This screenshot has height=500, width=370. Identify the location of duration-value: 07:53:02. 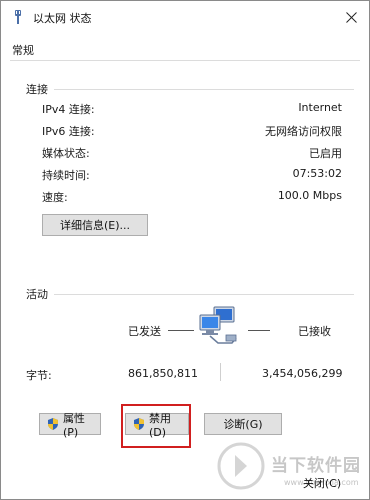
(317, 173).